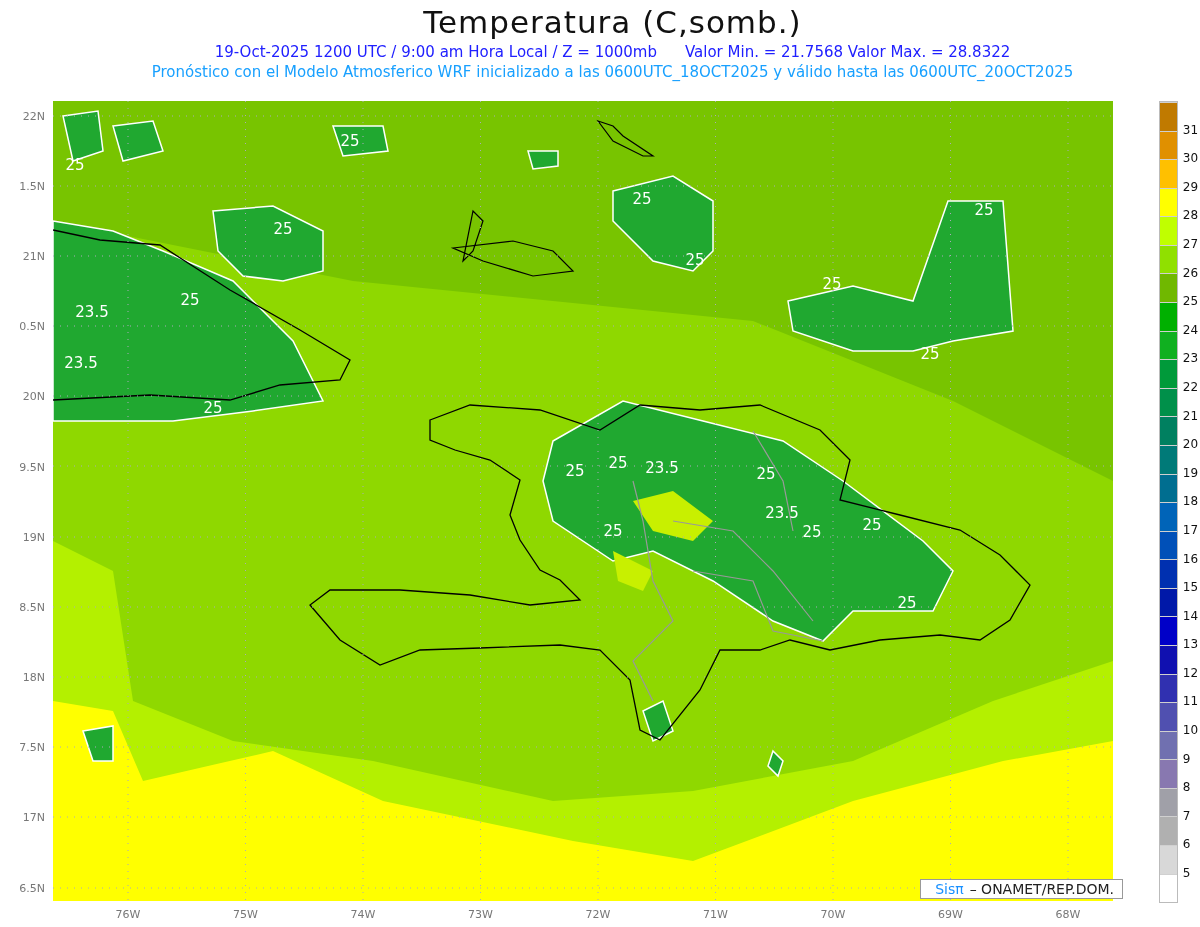 The image size is (1200, 927). I want to click on scale-label: 19, so click(1190, 473).